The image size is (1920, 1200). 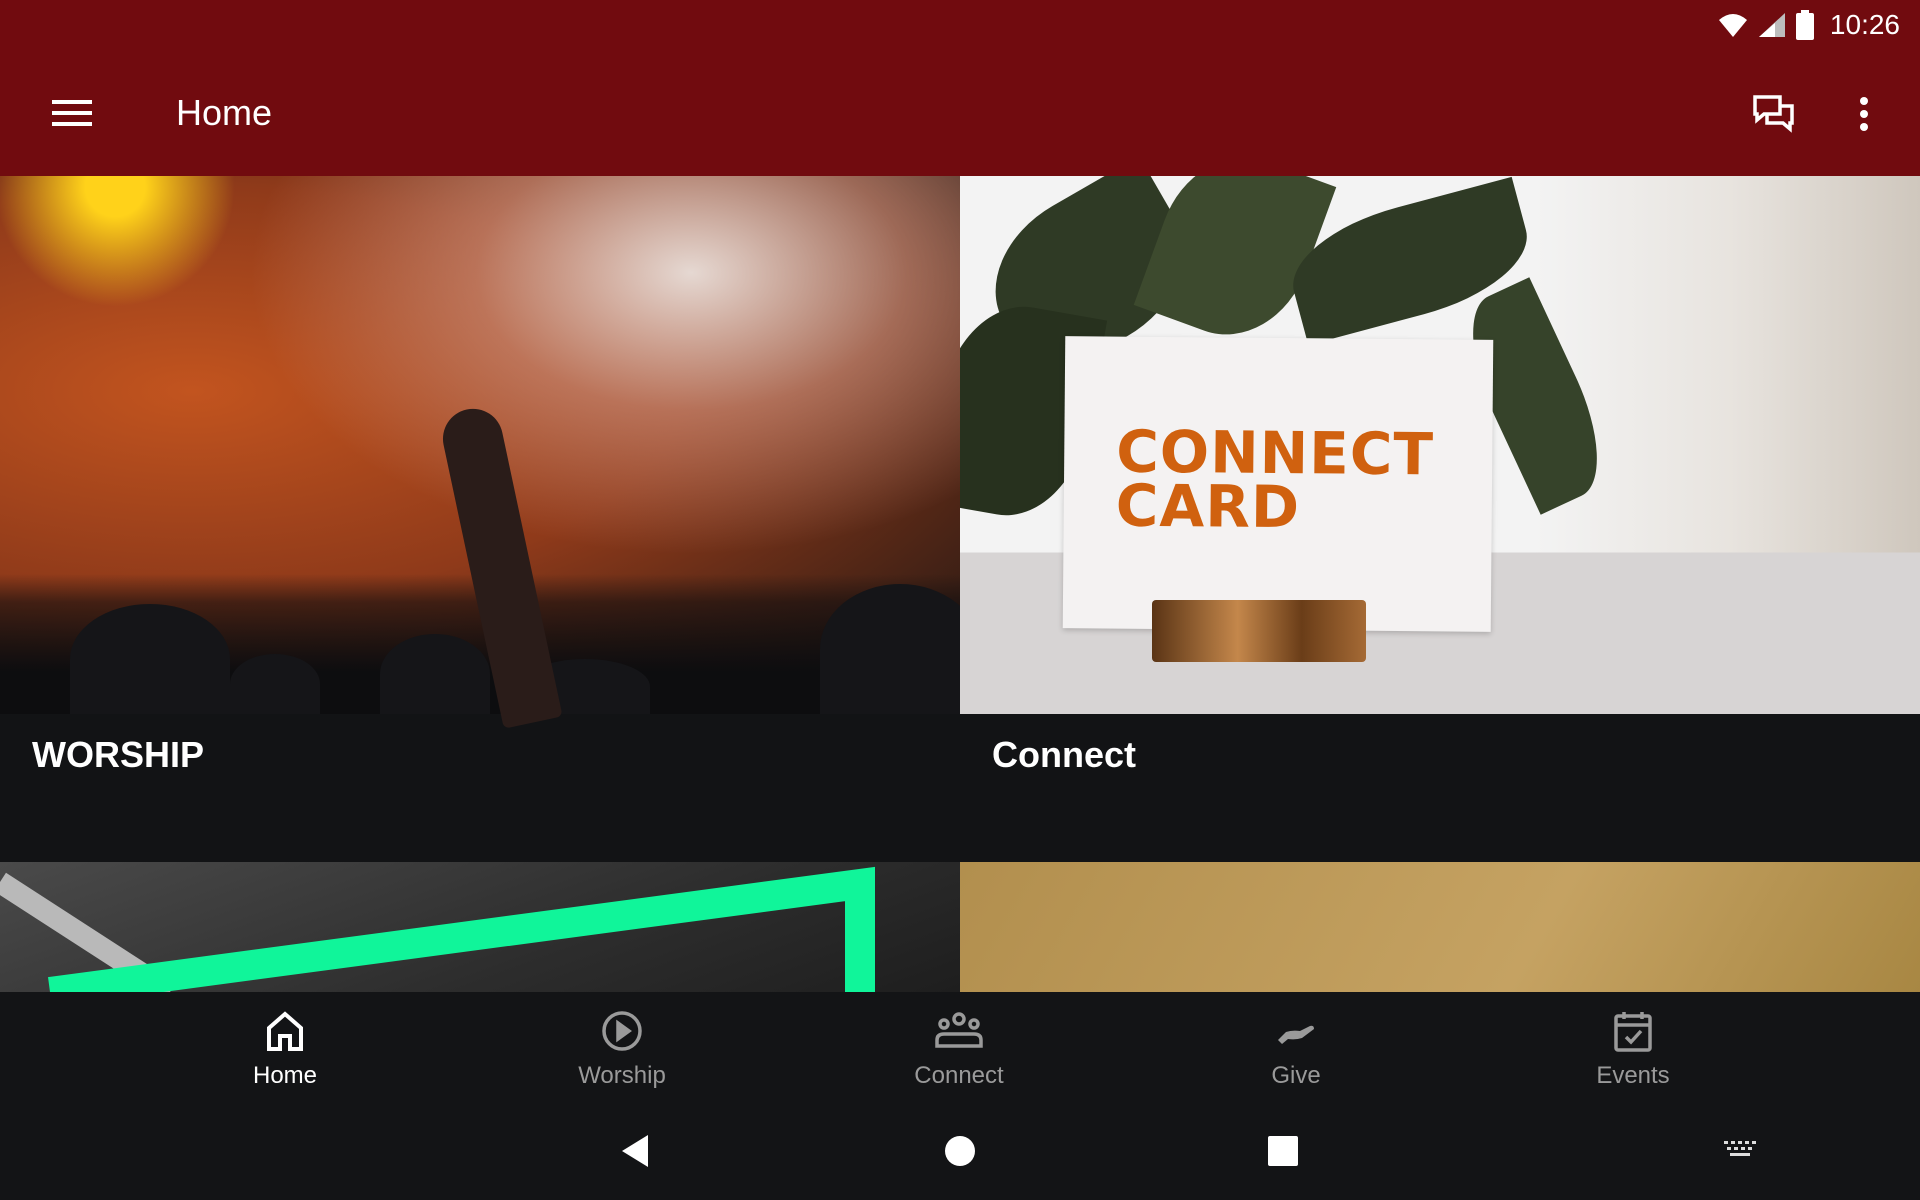 What do you see at coordinates (1064, 754) in the screenshot?
I see `card-label-connect: Connect` at bounding box center [1064, 754].